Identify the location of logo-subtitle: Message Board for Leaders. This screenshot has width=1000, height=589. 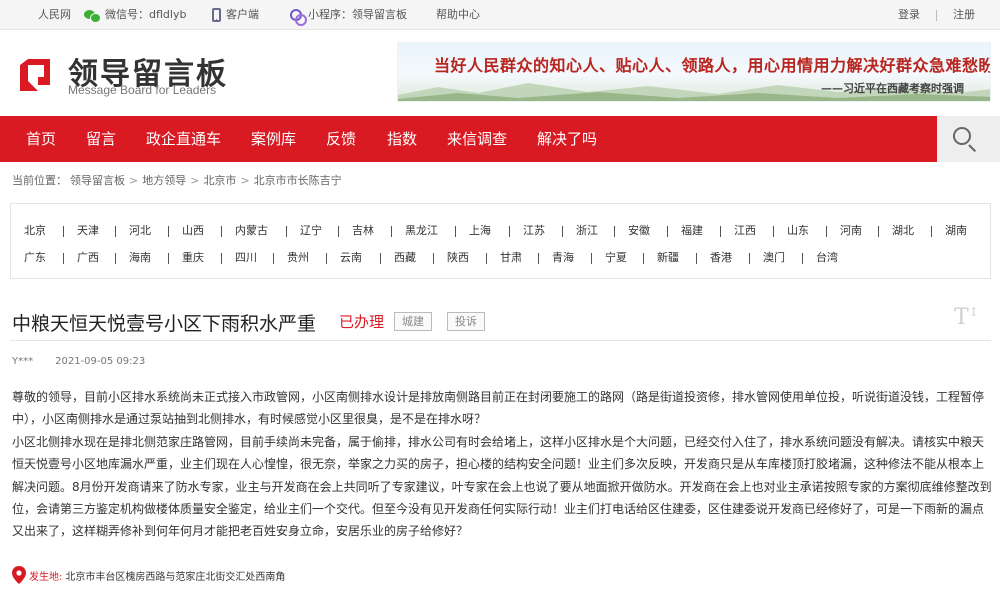
(142, 90).